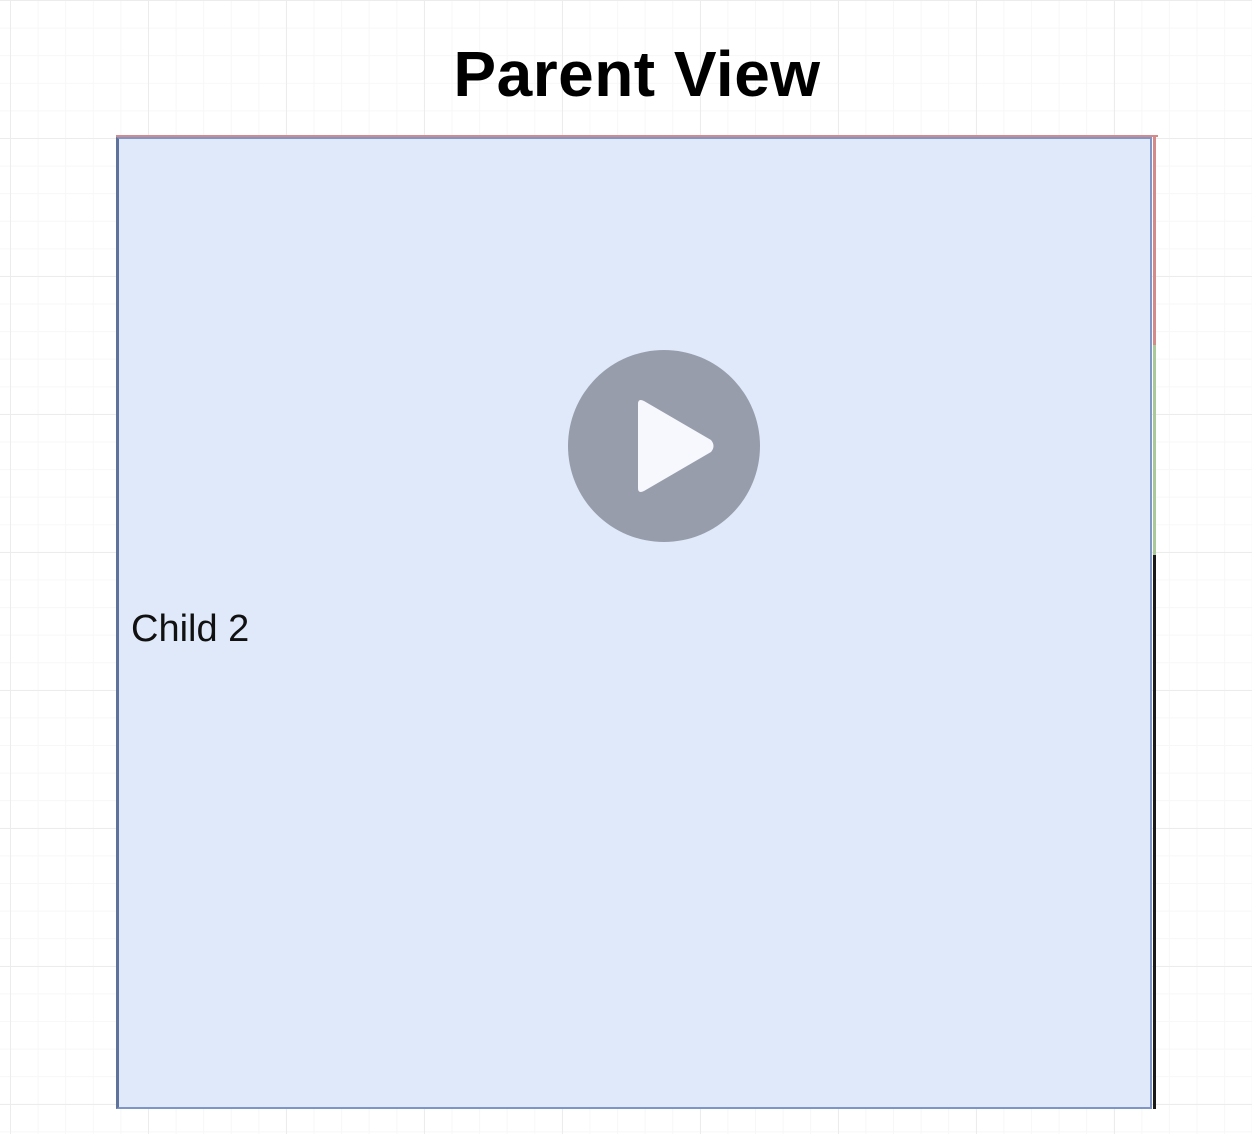 The height and width of the screenshot is (1134, 1252). What do you see at coordinates (190, 629) in the screenshot?
I see `child-2-label: Child 2` at bounding box center [190, 629].